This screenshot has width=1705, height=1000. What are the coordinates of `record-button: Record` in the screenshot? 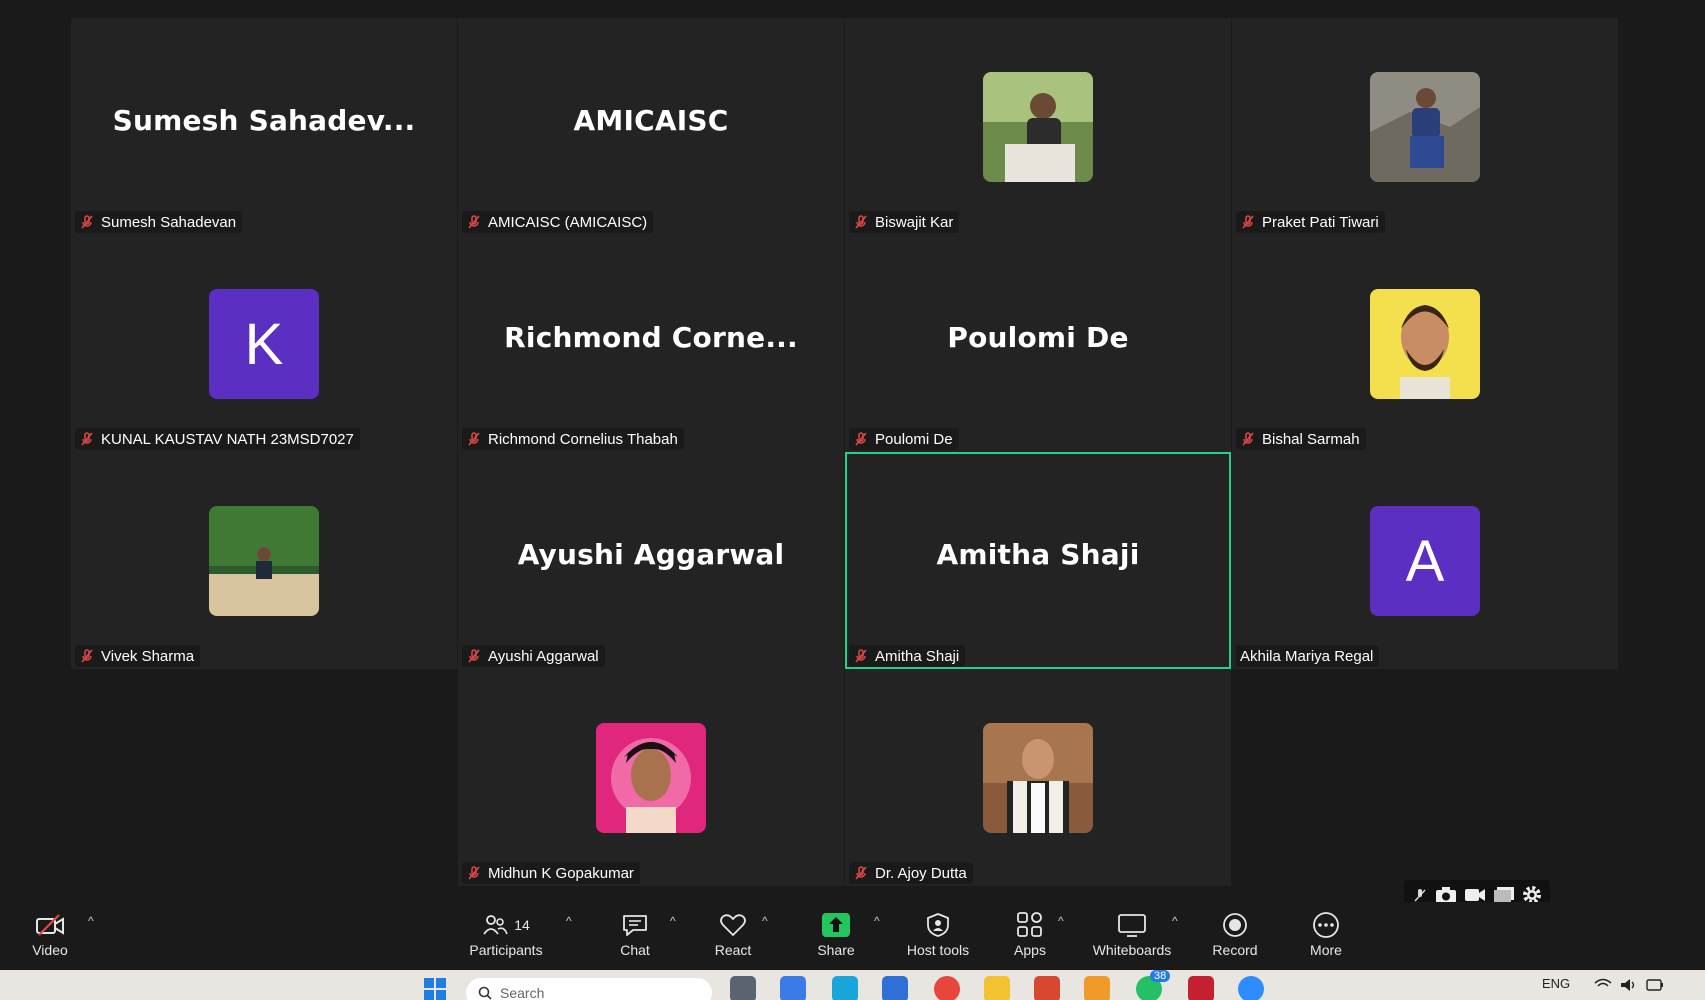 It's located at (1235, 938).